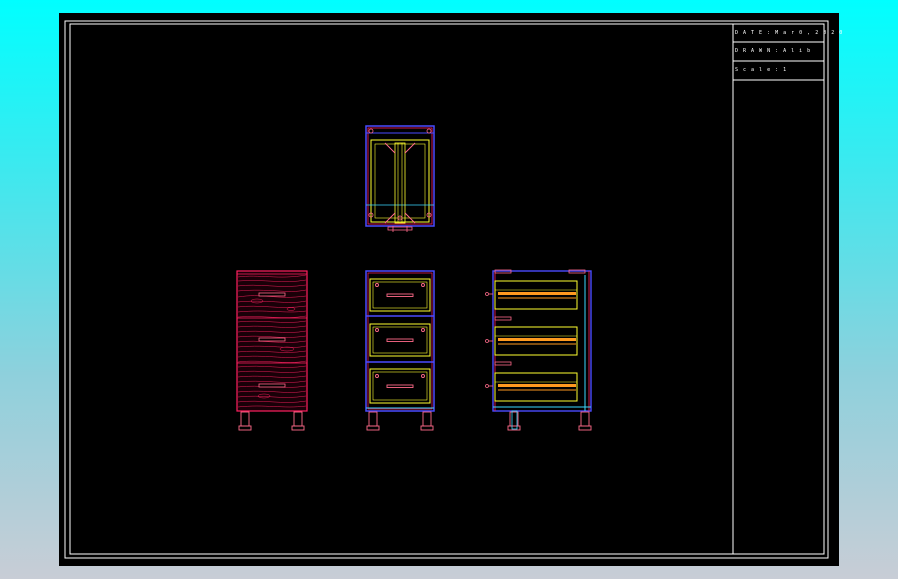  Describe the element at coordinates (400, 178) in the screenshot. I see `plan-view` at that location.